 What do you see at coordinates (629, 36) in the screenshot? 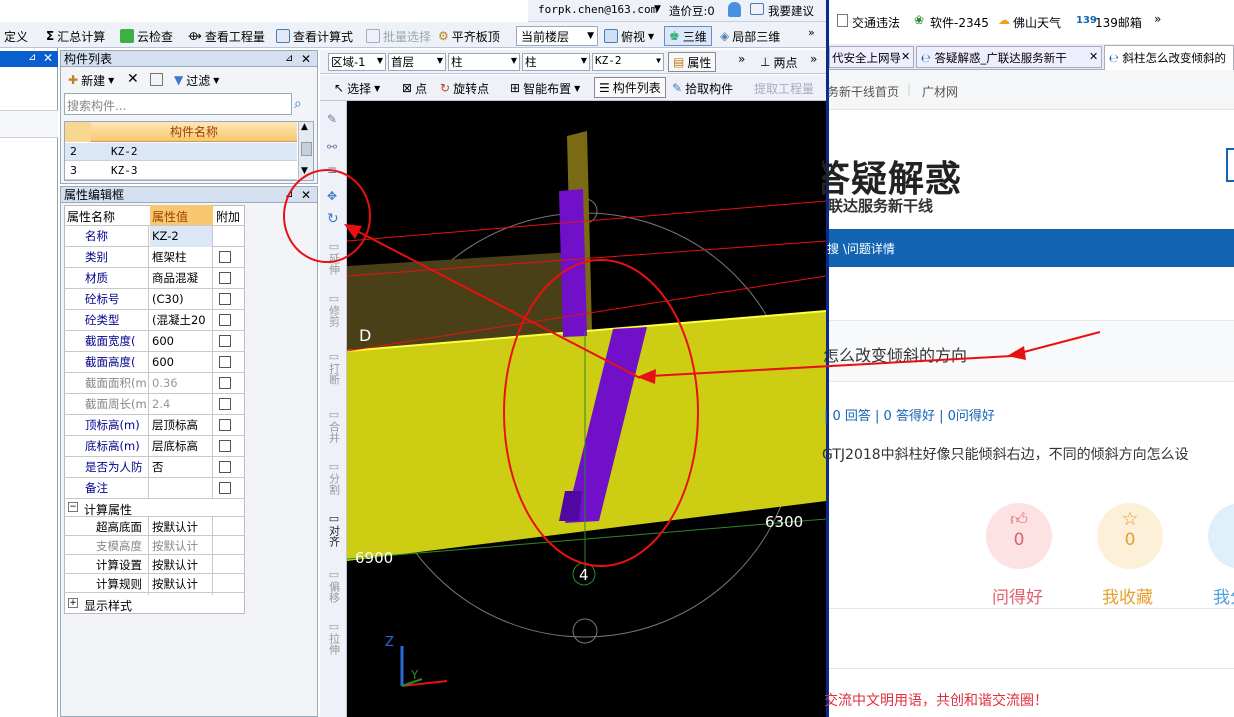
I see `top-view-button: 俯视 ▼` at bounding box center [629, 36].